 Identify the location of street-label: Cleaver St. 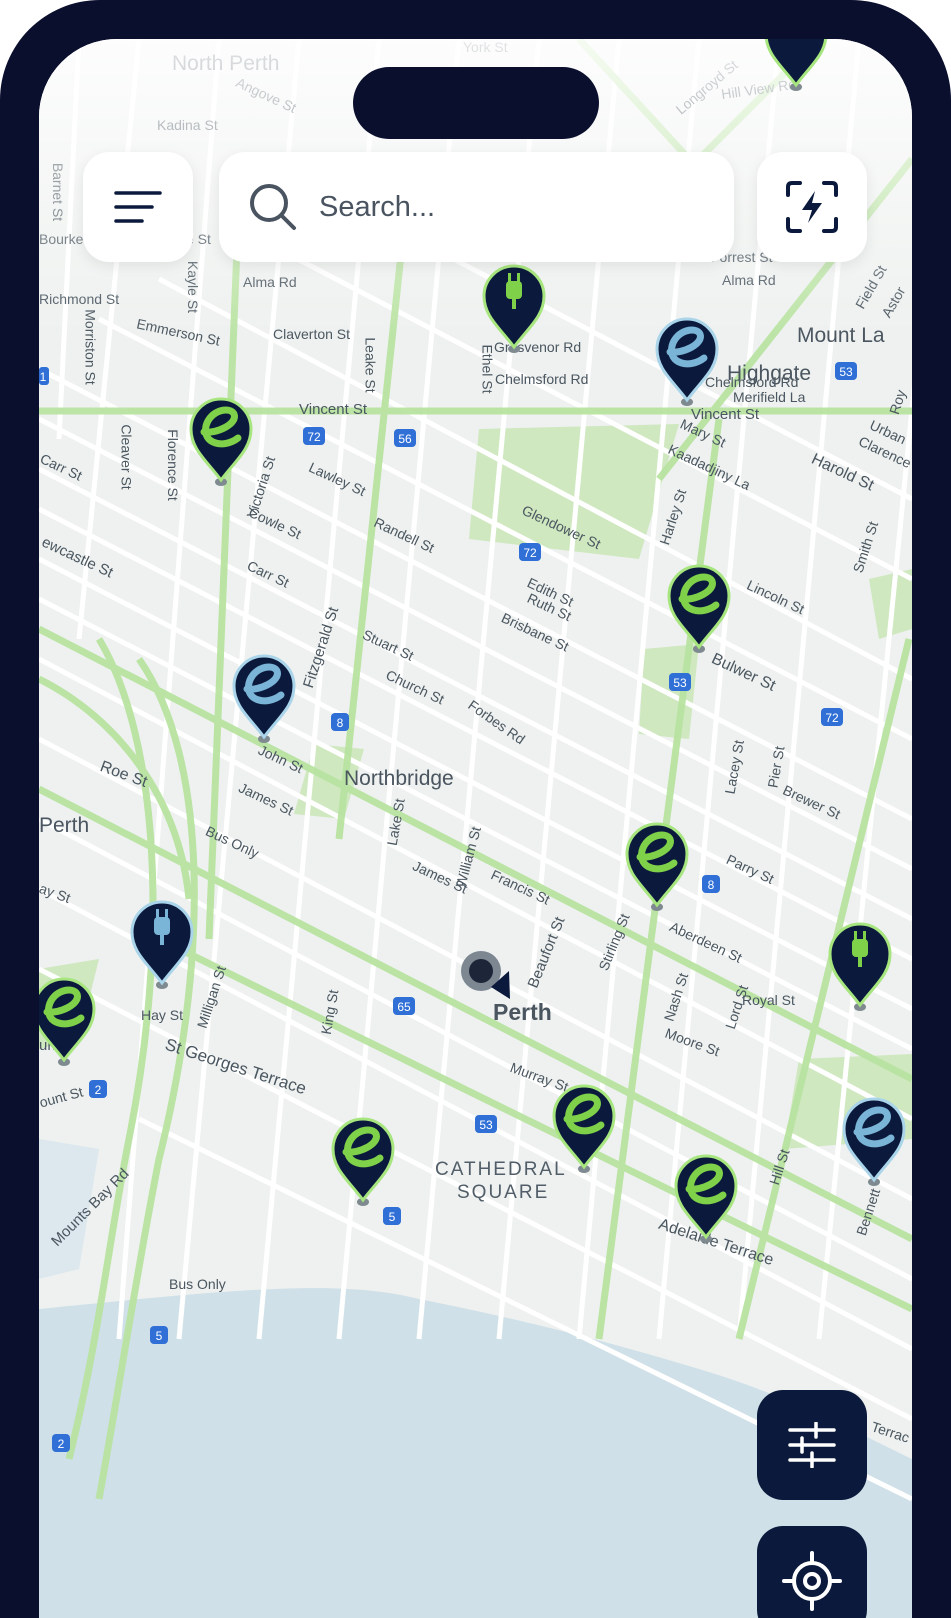
(126, 457).